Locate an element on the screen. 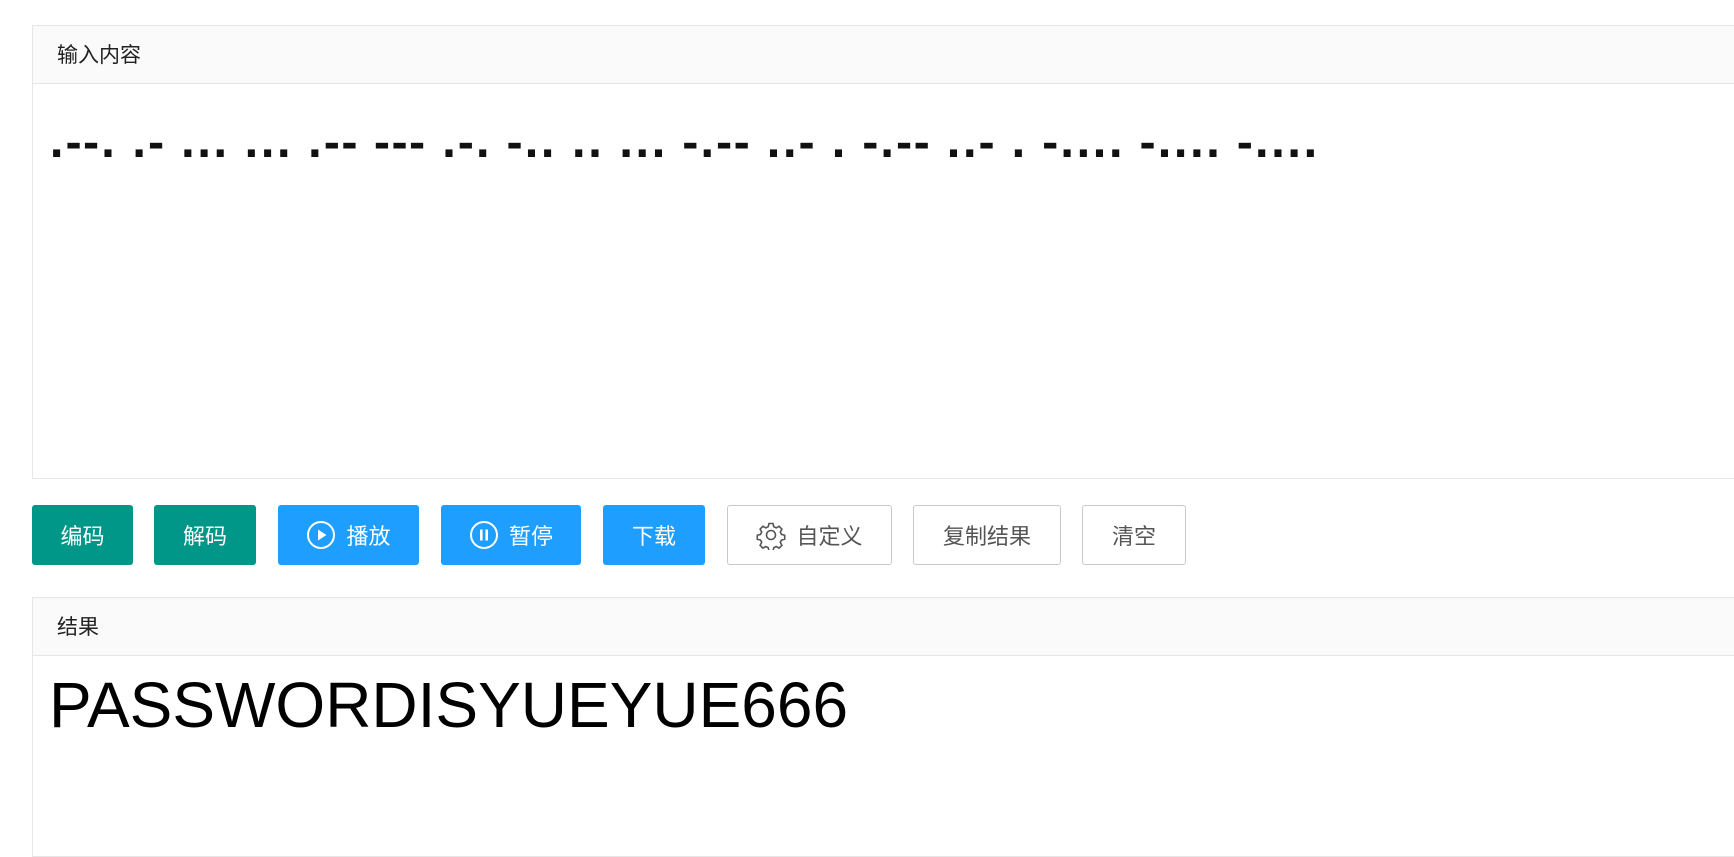  decode-button: 解码 is located at coordinates (205, 535).